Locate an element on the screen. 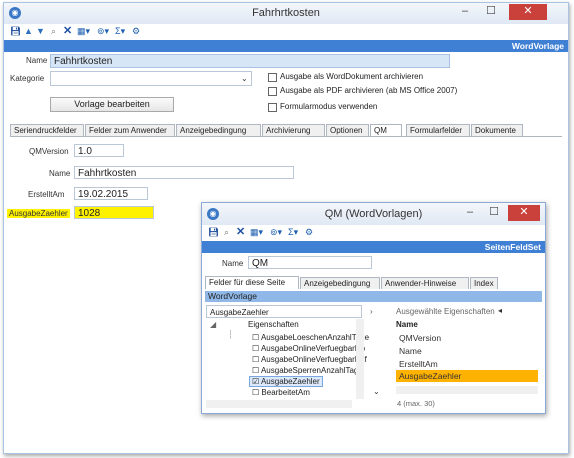  archive-pdf-checkbox is located at coordinates (272, 91).